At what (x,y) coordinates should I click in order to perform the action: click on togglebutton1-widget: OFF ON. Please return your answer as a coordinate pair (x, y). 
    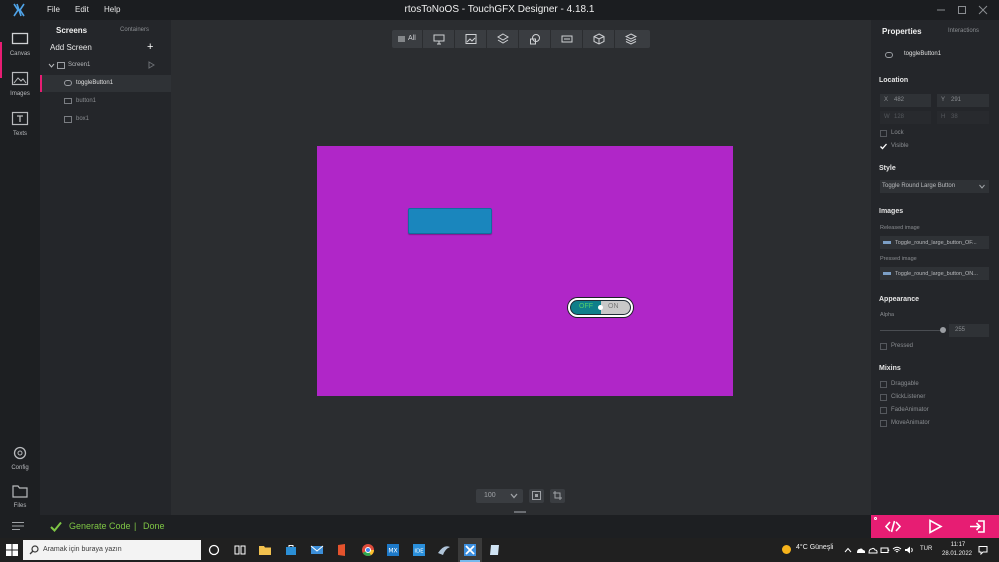
    Looking at the image, I should click on (600, 307).